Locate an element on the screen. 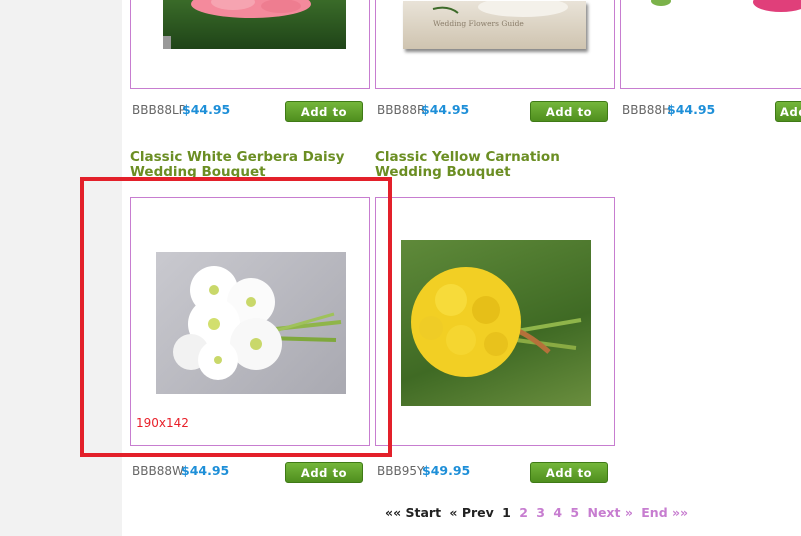  pagination: «« Start « Prev 1 2 3 4 5 Next » End »» is located at coordinates (538, 512).